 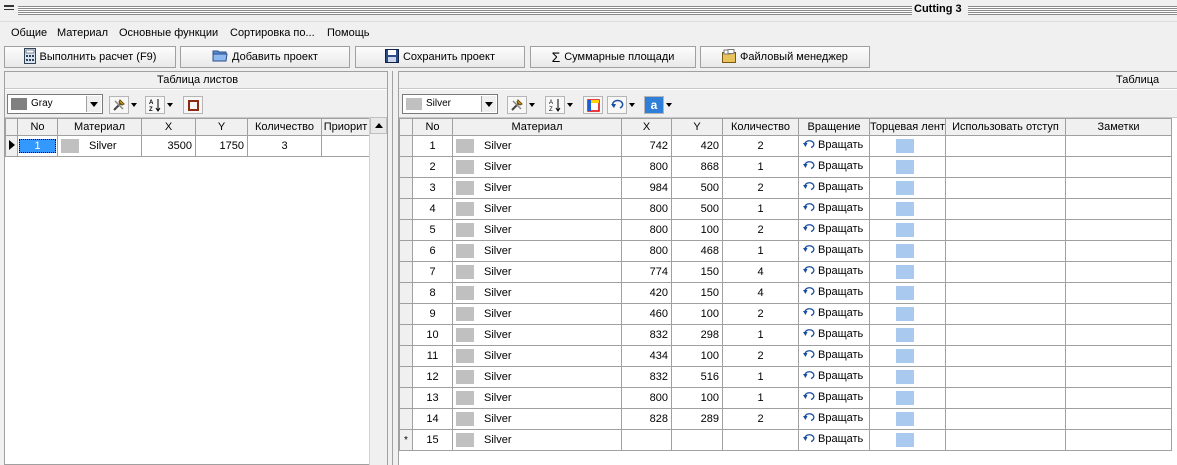 I want to click on table-row: 12 Silver 832 516 1 Вращать, so click(x=785, y=377).